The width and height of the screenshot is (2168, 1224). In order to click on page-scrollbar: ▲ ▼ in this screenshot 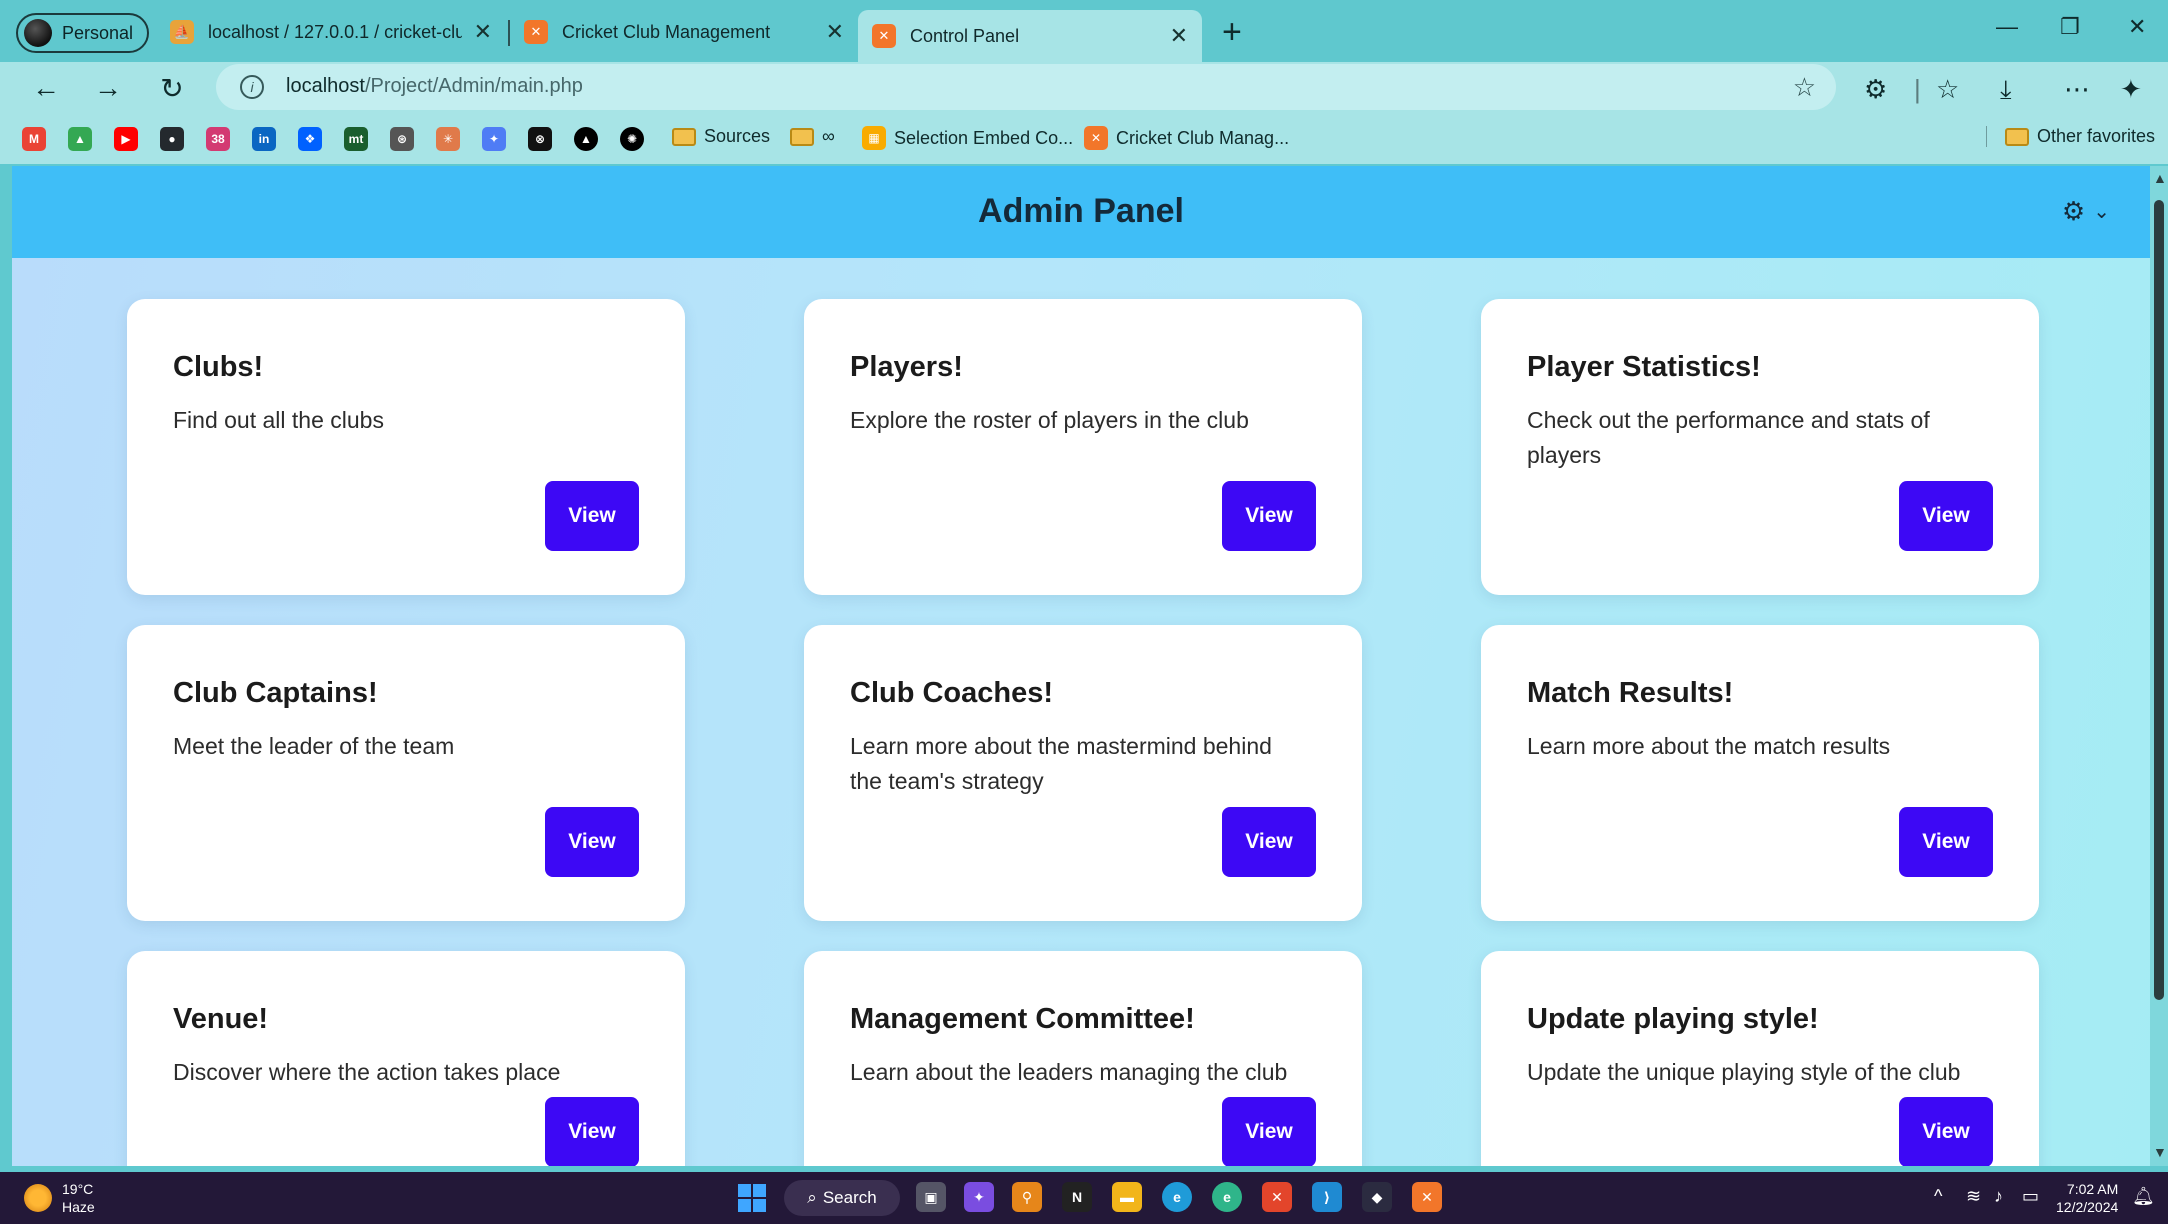, I will do `click(2159, 666)`.